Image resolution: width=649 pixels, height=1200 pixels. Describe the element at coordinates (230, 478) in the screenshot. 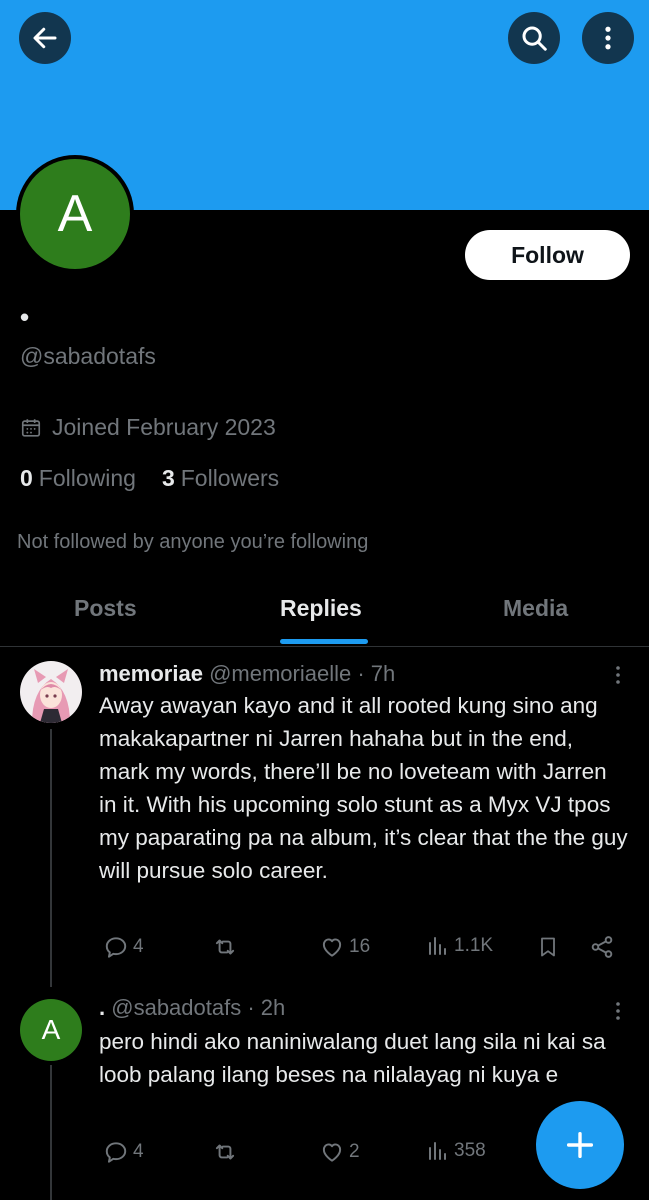

I see `followers-label: Followers` at that location.